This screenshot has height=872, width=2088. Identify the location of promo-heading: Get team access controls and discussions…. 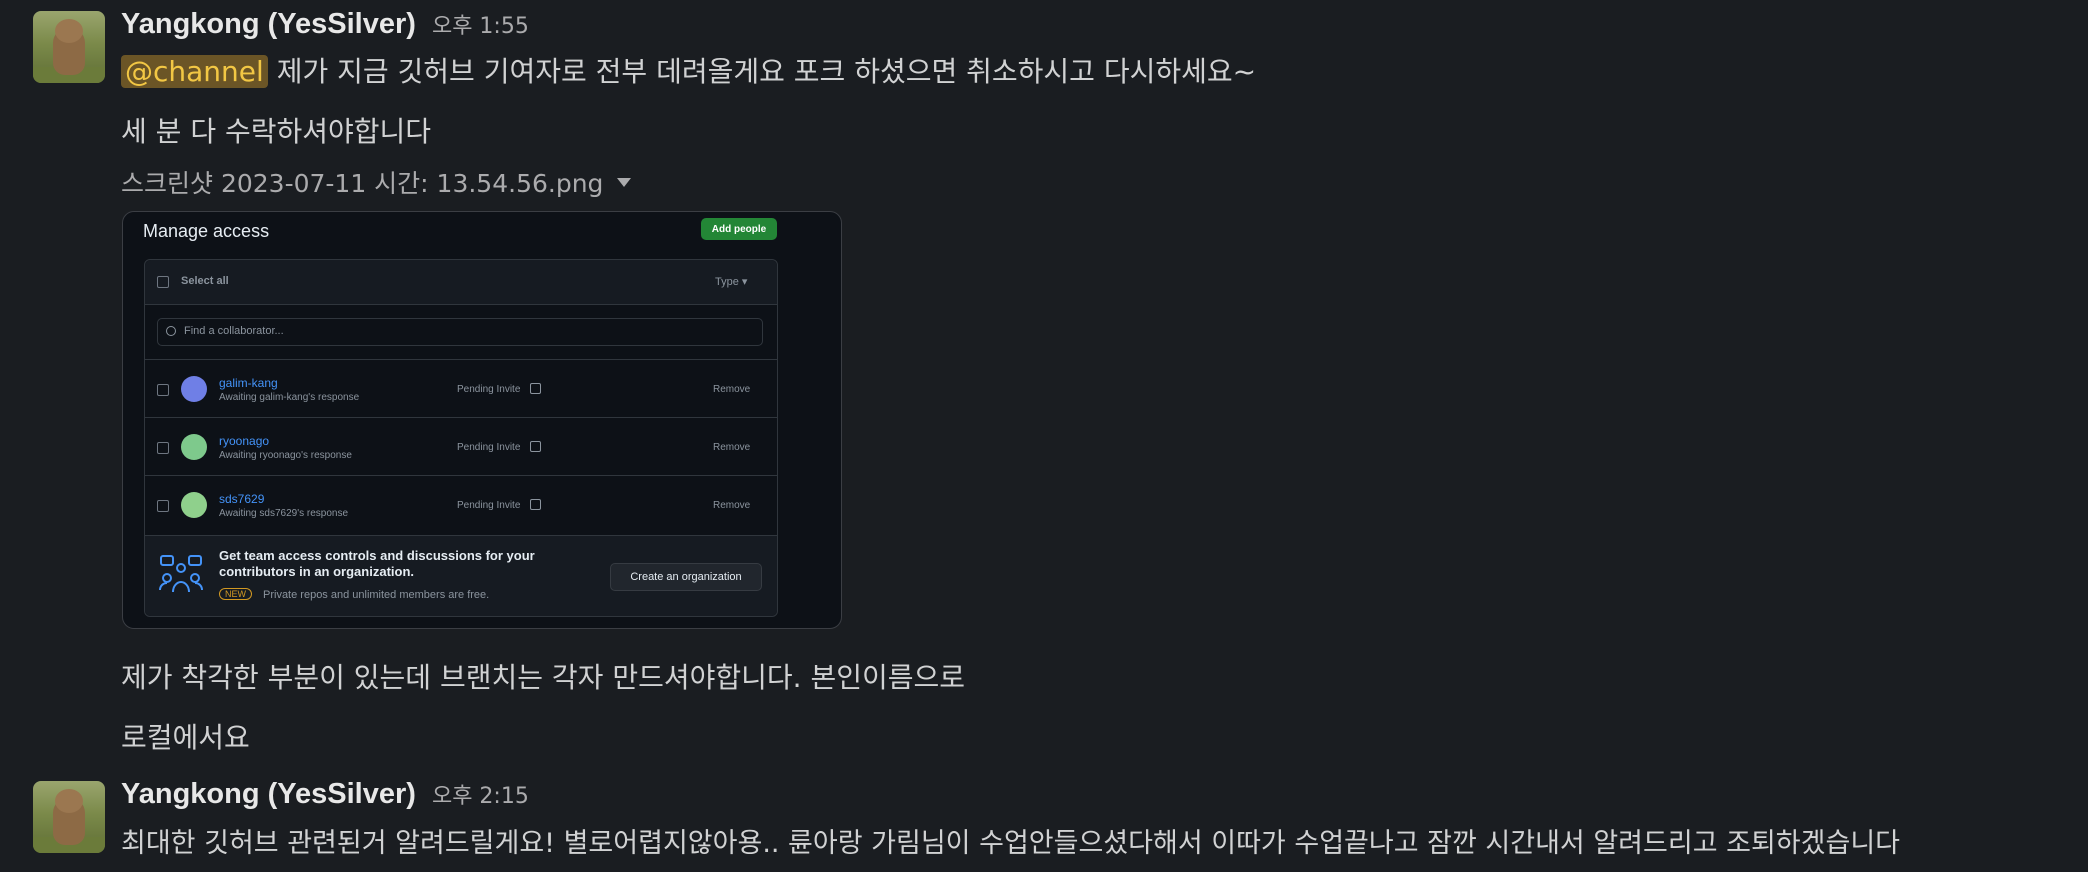
(377, 563).